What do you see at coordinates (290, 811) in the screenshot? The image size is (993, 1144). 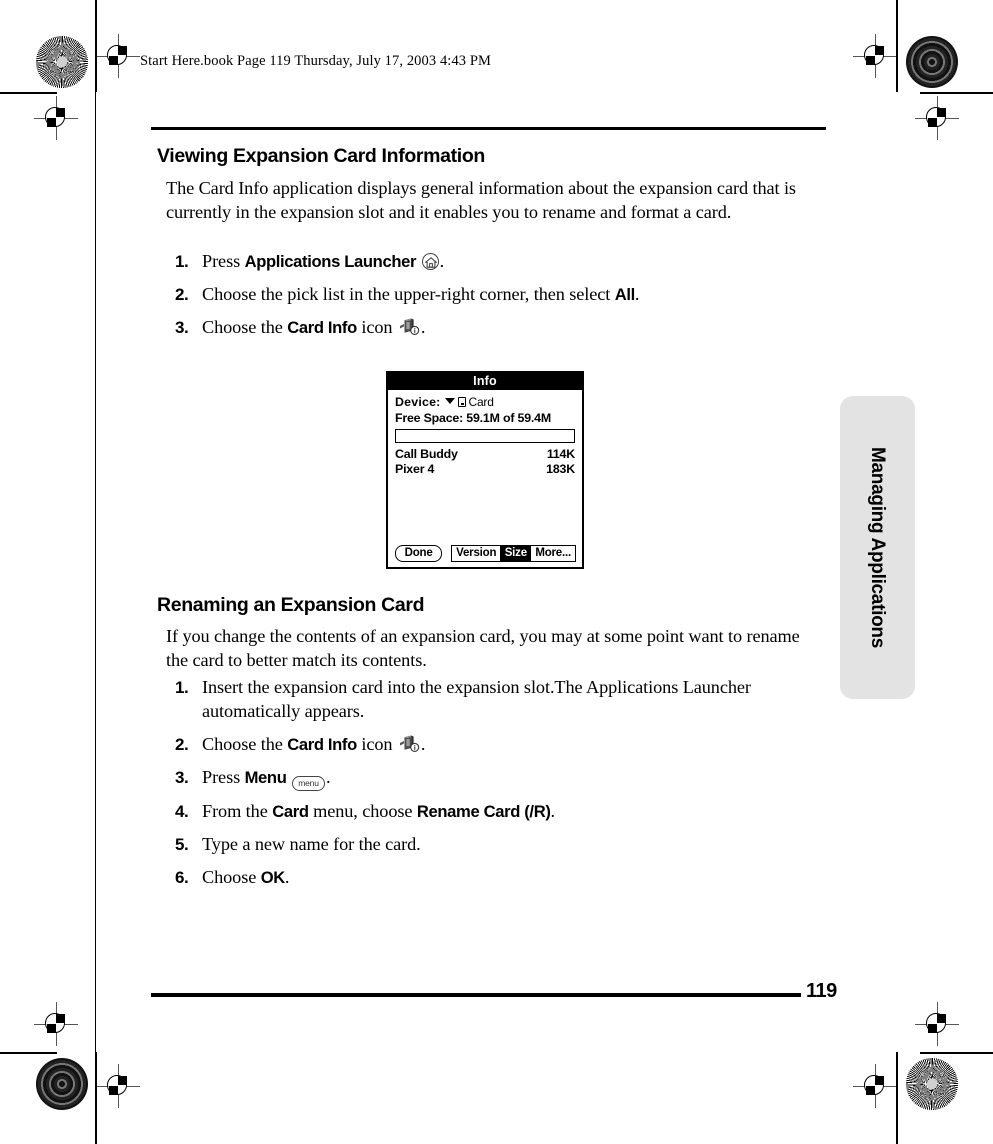 I see `ui-term-menu: Card` at bounding box center [290, 811].